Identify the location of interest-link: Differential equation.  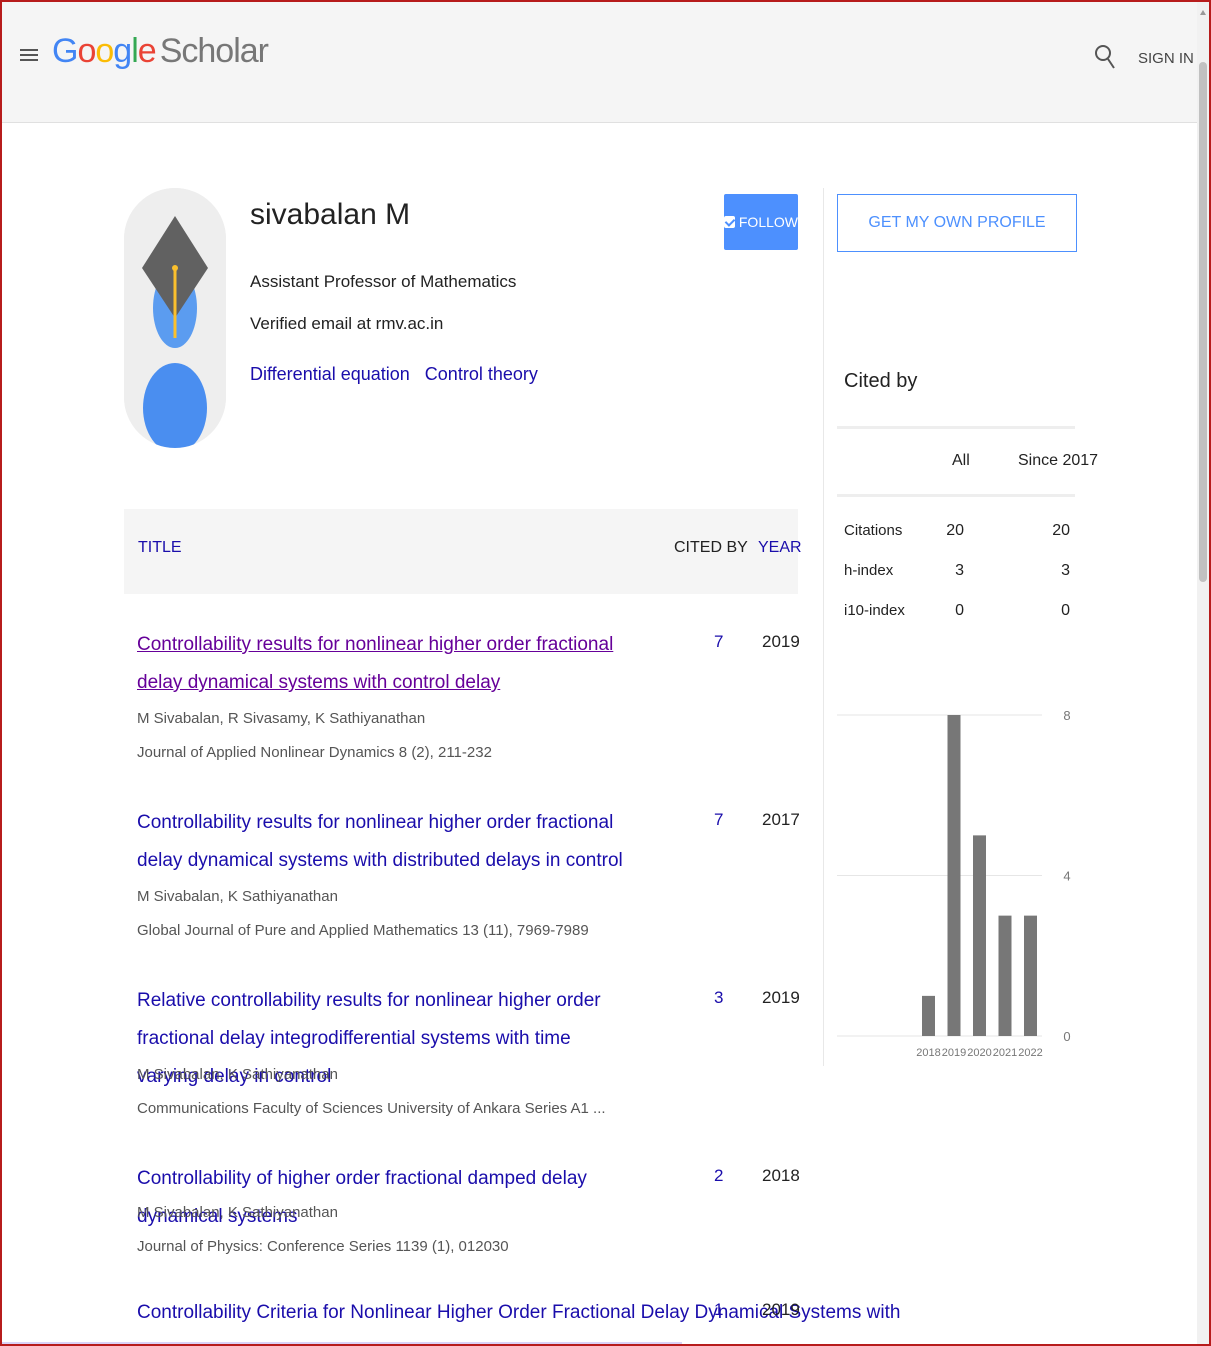
(330, 374).